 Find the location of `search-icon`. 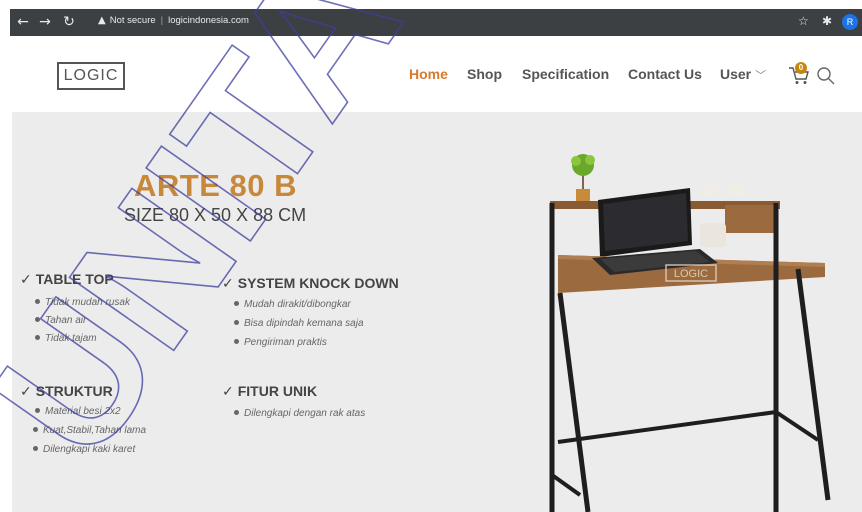

search-icon is located at coordinates (826, 76).